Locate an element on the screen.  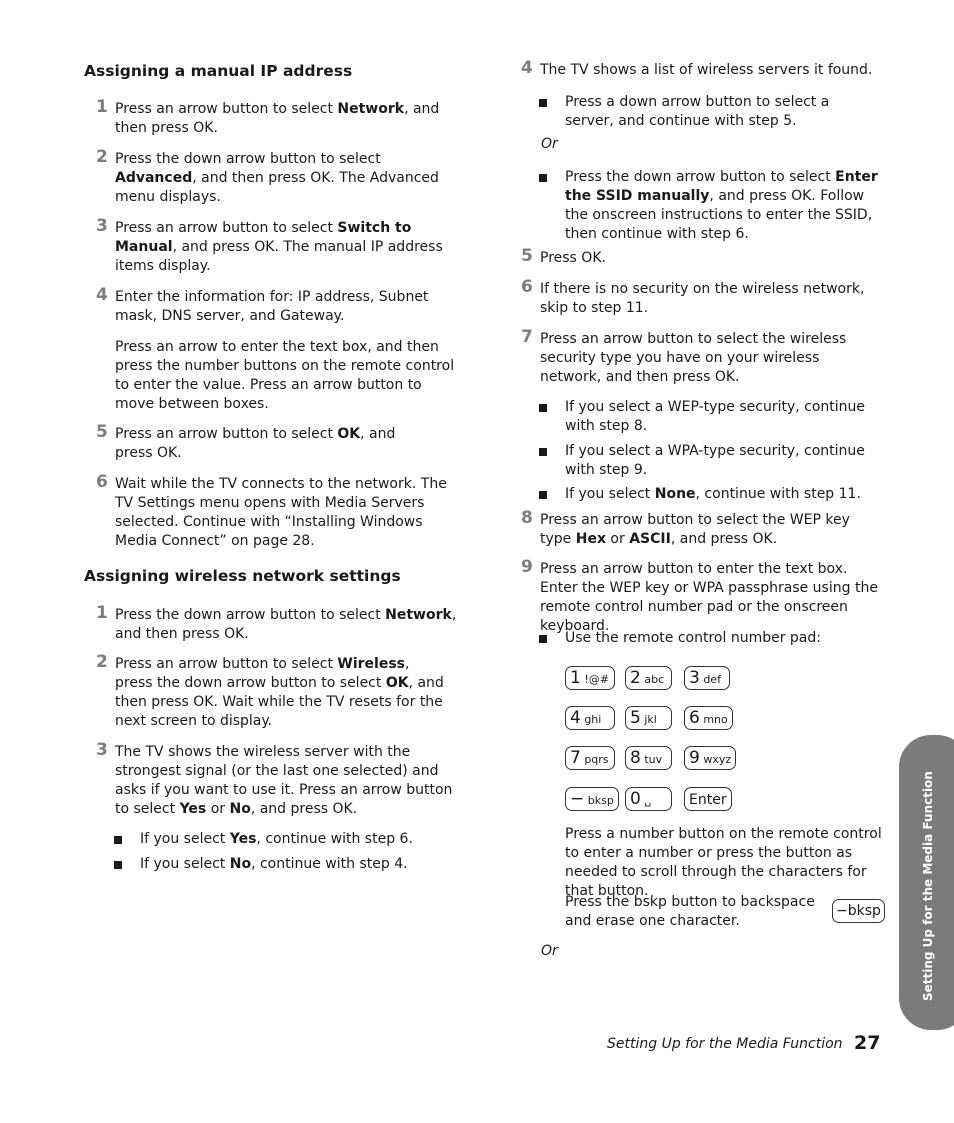
keypad-key-enter: Enter is located at coordinates (708, 799).